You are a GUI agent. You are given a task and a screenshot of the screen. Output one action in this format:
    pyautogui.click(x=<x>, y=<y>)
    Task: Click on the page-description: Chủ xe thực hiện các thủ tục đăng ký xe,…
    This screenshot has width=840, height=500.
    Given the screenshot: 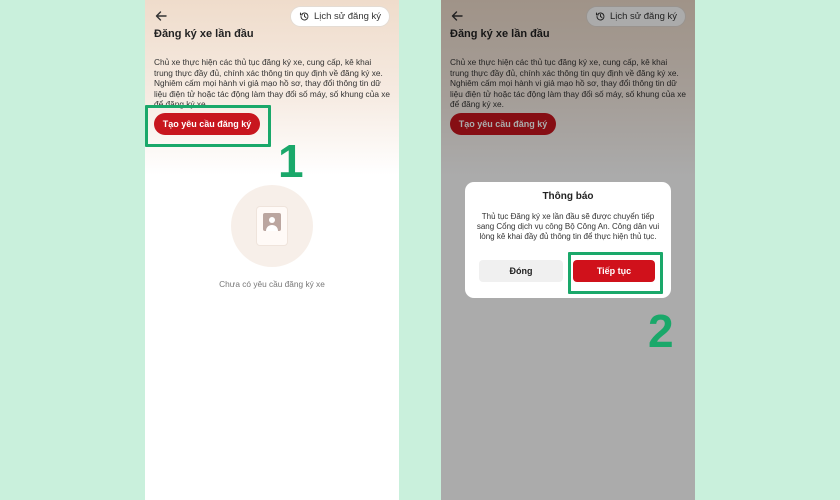 What is the action you would take?
    pyautogui.click(x=272, y=83)
    